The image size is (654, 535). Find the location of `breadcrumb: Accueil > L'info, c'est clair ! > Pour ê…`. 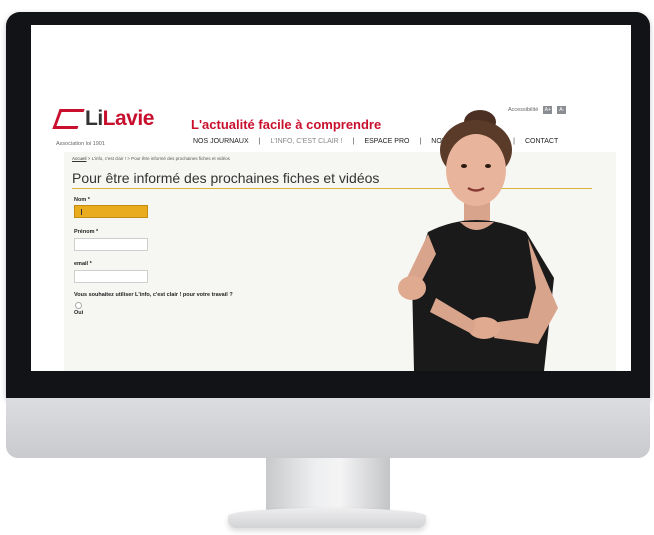

breadcrumb: Accueil > L'info, c'est clair ! > Pour ê… is located at coordinates (151, 158).